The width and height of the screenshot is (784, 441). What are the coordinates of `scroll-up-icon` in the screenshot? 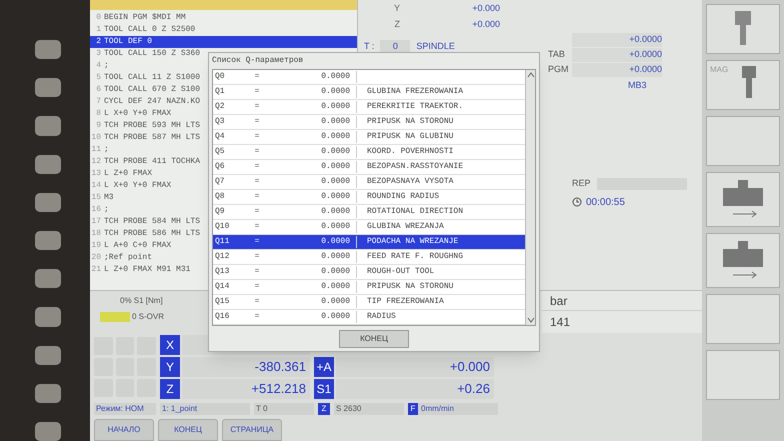 It's located at (531, 75).